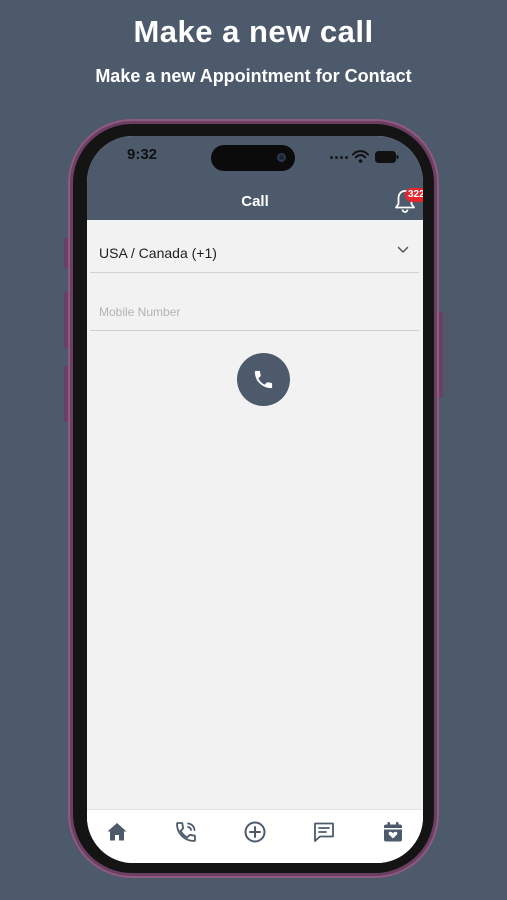  What do you see at coordinates (142, 154) in the screenshot?
I see `status-time: 9:32` at bounding box center [142, 154].